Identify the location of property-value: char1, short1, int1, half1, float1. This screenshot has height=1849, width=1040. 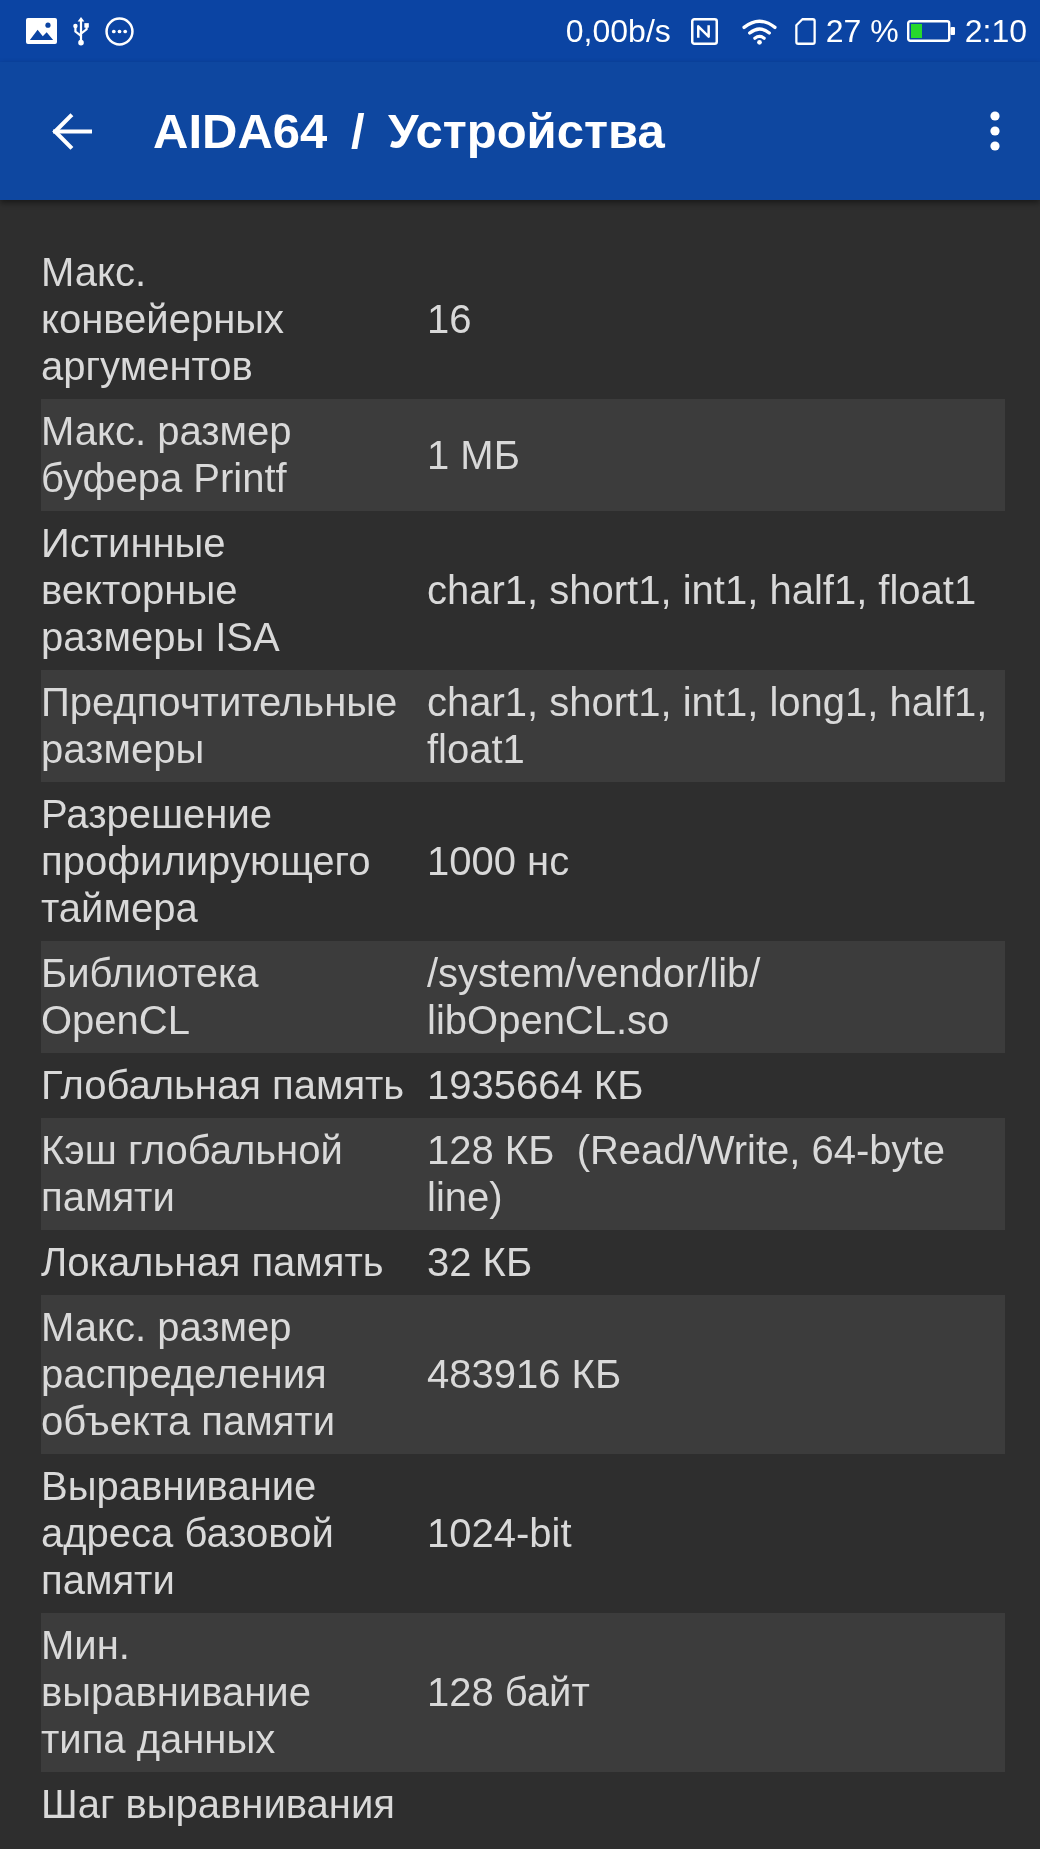
(702, 590).